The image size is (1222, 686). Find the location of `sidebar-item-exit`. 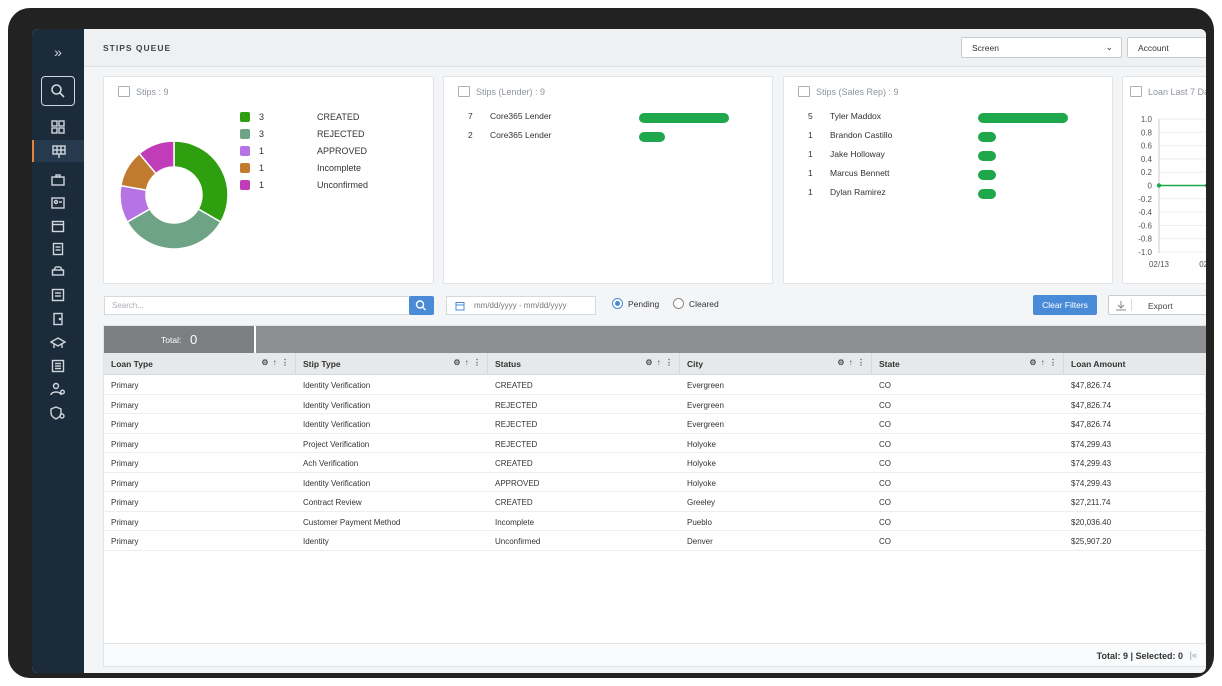

sidebar-item-exit is located at coordinates (58, 319).